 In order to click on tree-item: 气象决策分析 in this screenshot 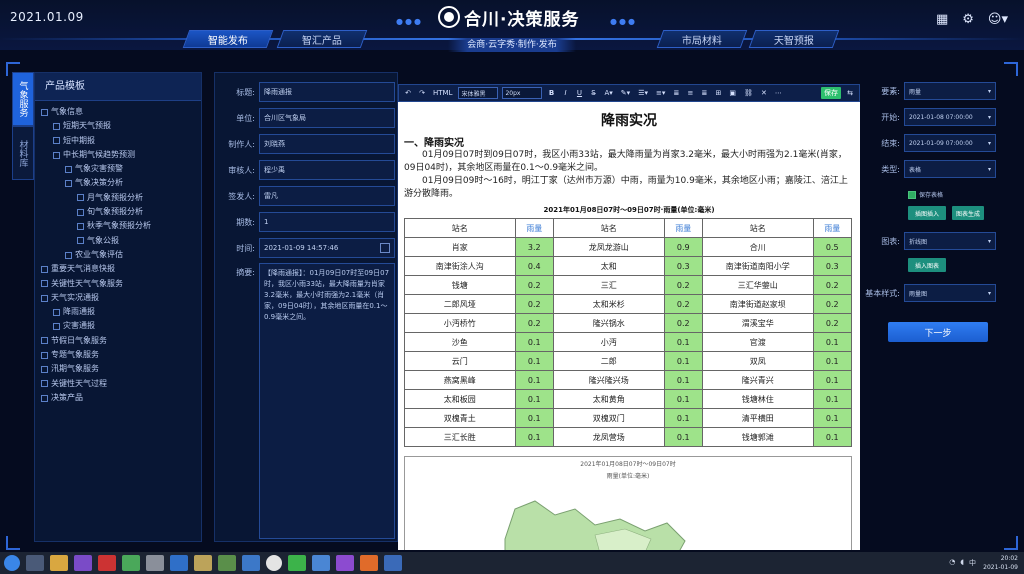, I will do `click(118, 183)`.